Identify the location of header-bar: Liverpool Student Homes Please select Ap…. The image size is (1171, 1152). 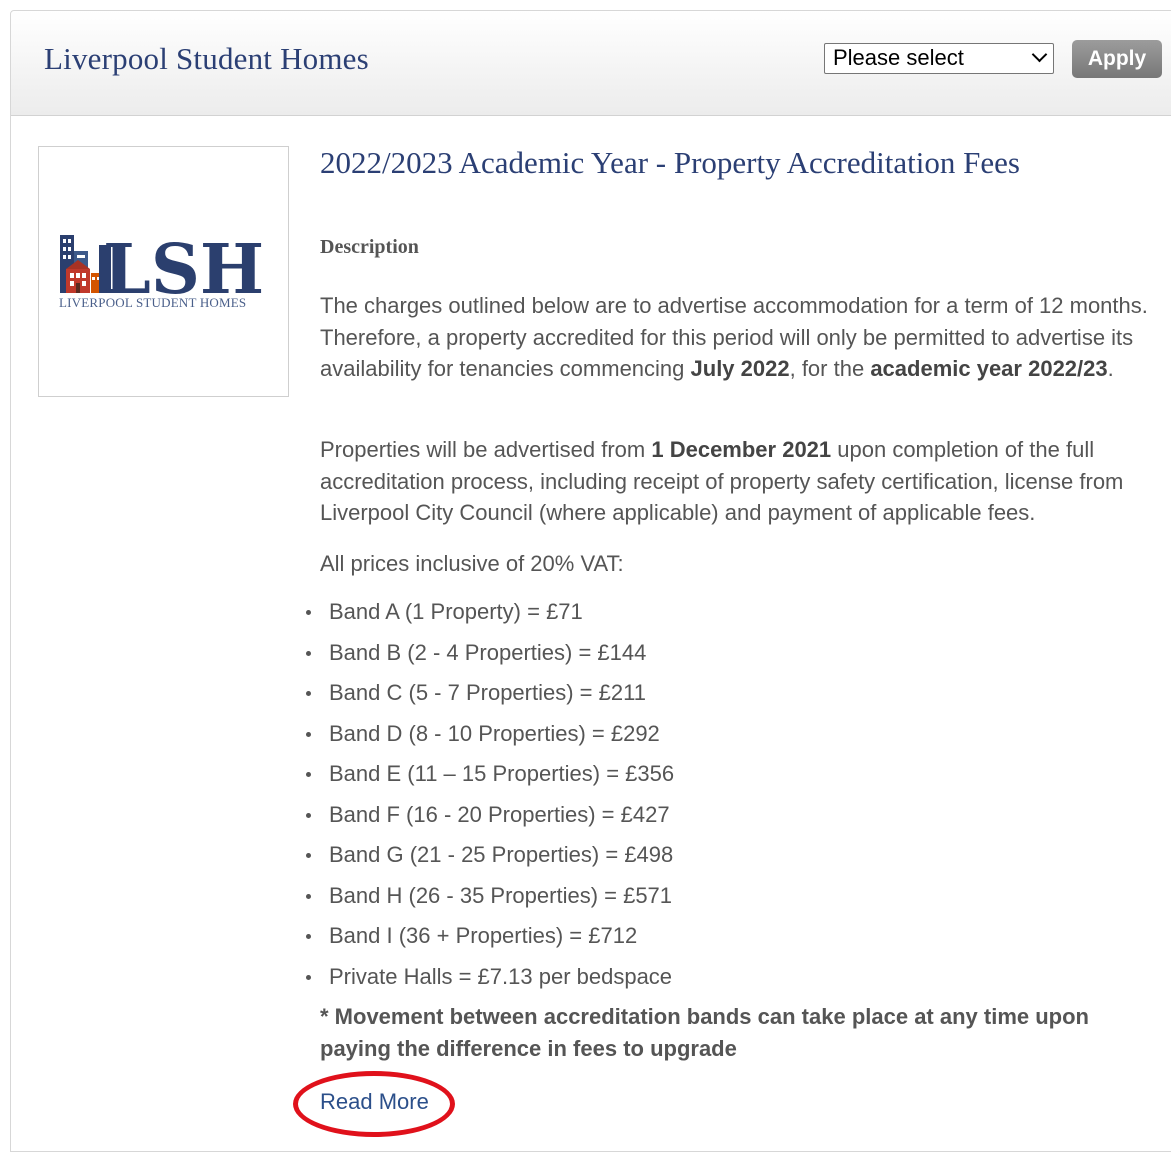
(591, 63).